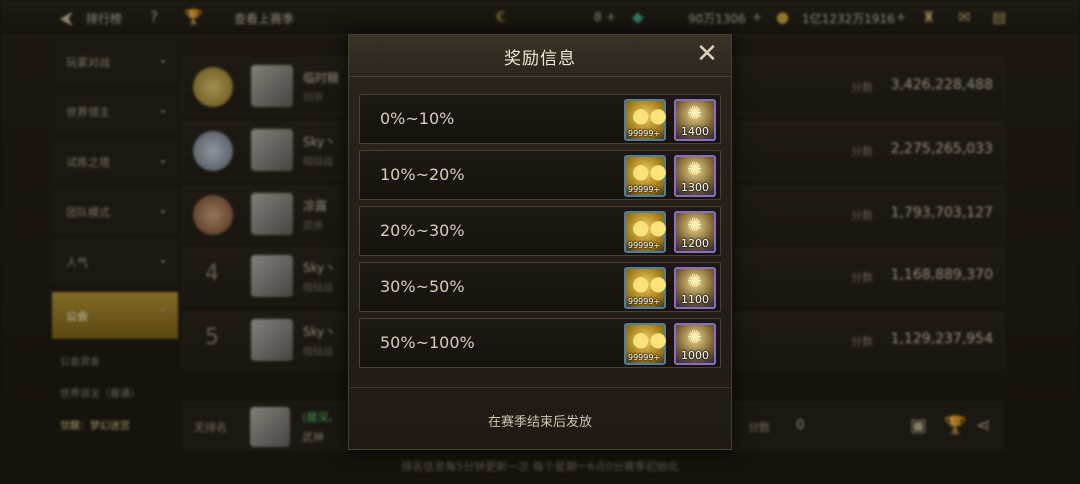 The image size is (1080, 484). What do you see at coordinates (540, 231) in the screenshot?
I see `reward-tier-row: 20%~30% ●● 99999+ ✺ 1200` at bounding box center [540, 231].